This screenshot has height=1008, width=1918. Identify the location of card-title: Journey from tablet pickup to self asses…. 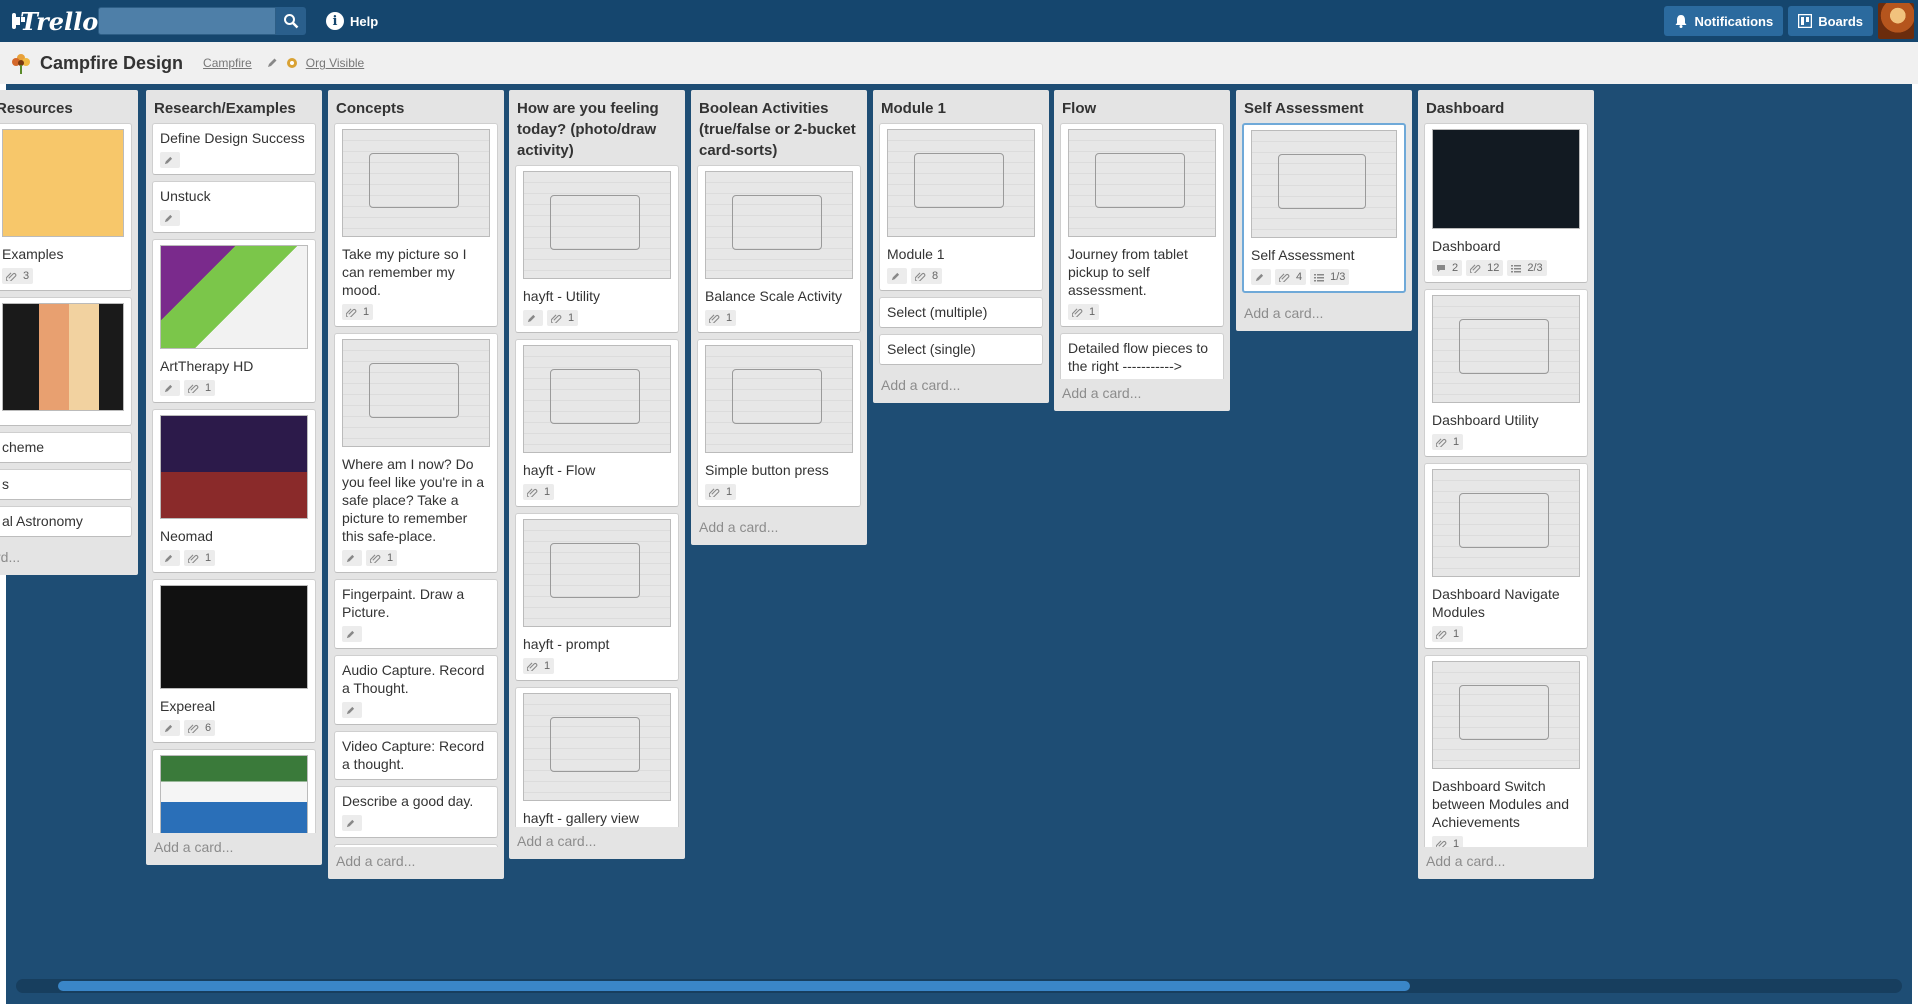
(1128, 272).